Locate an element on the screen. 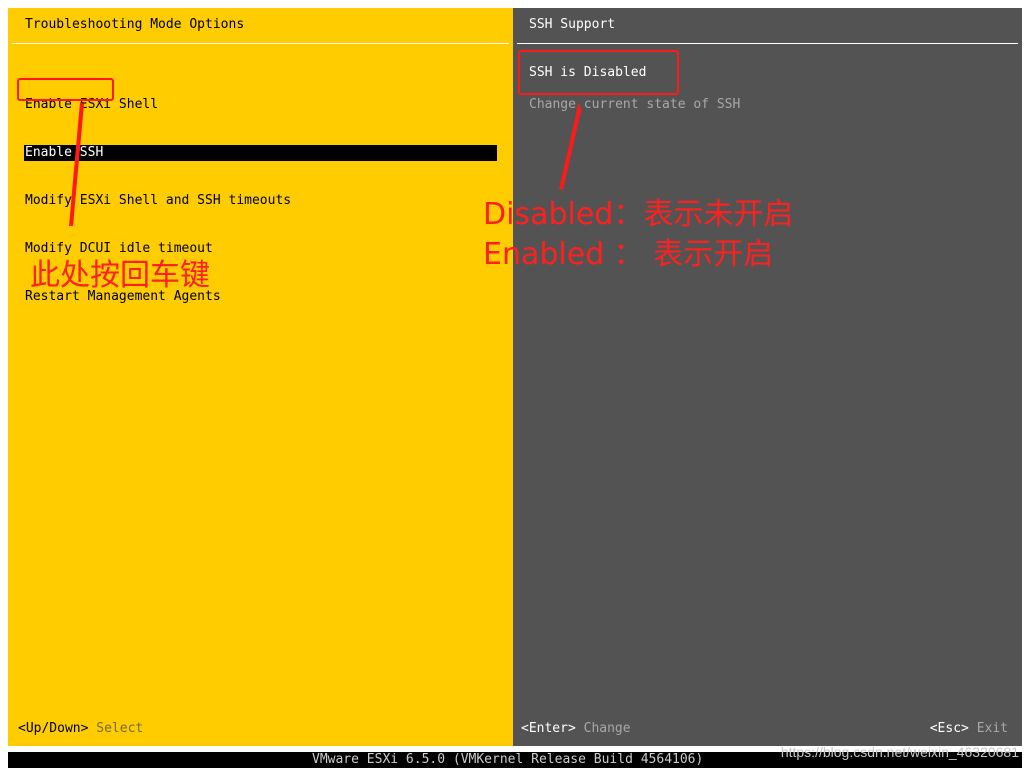 The height and width of the screenshot is (771, 1027). exit-action-label: Exit is located at coordinates (992, 728).